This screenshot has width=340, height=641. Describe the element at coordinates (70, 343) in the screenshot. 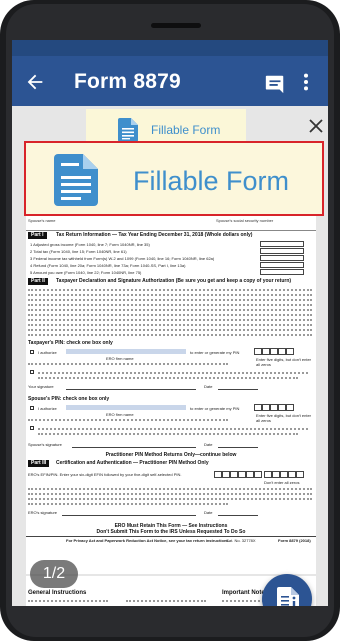

I see `taxpayer-pin-heading: Taxpayer's PIN: check one box only` at that location.